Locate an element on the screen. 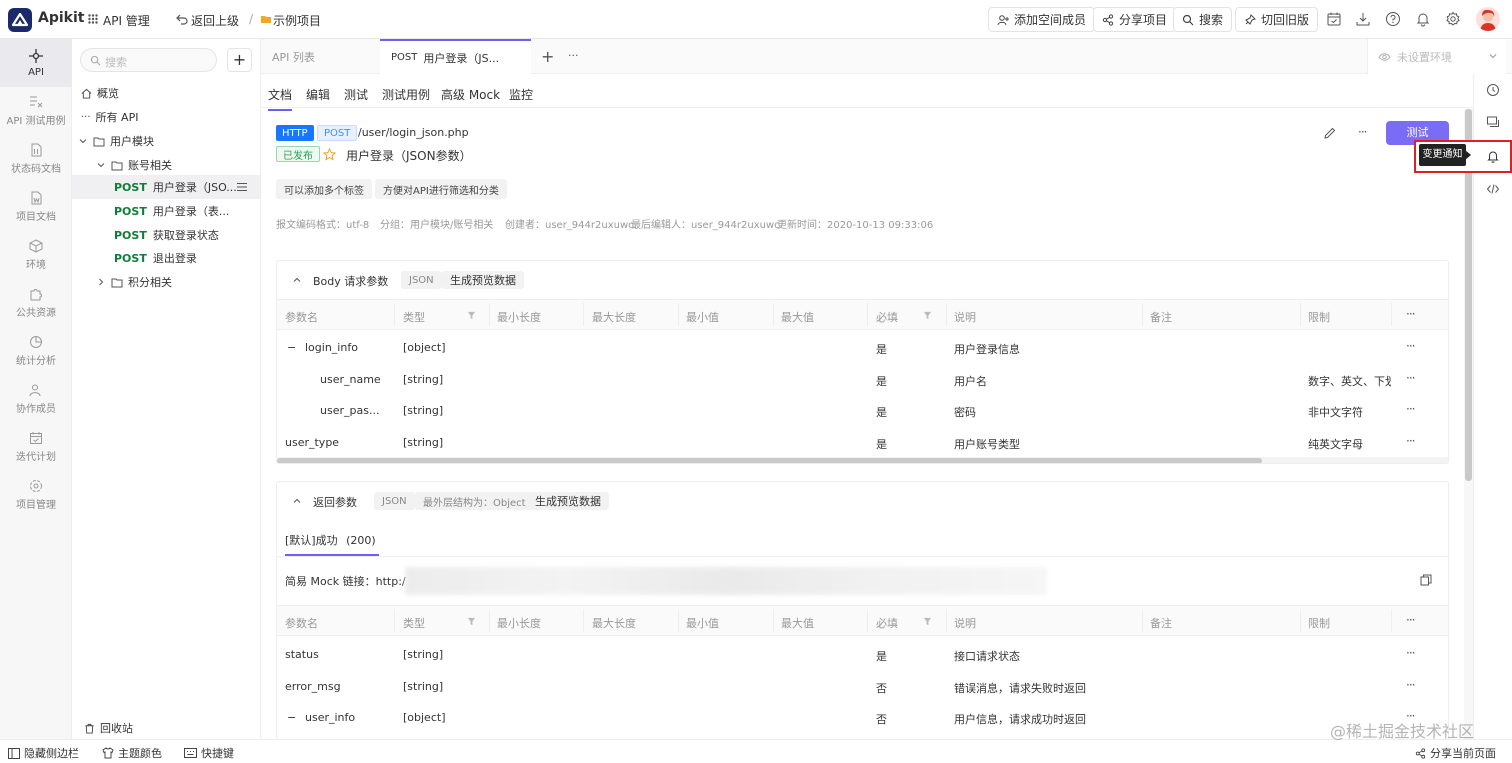 This screenshot has height=763, width=1512. more-tabs-button: ··· is located at coordinates (573, 55).